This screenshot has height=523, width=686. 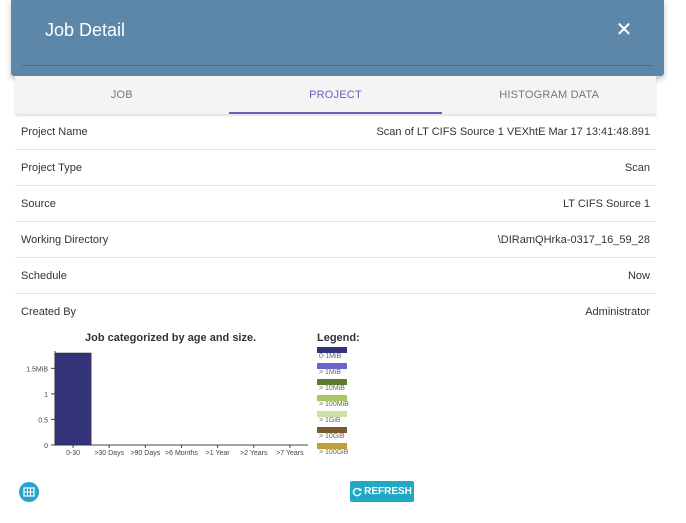 What do you see at coordinates (337, 65) in the screenshot?
I see `header-divider` at bounding box center [337, 65].